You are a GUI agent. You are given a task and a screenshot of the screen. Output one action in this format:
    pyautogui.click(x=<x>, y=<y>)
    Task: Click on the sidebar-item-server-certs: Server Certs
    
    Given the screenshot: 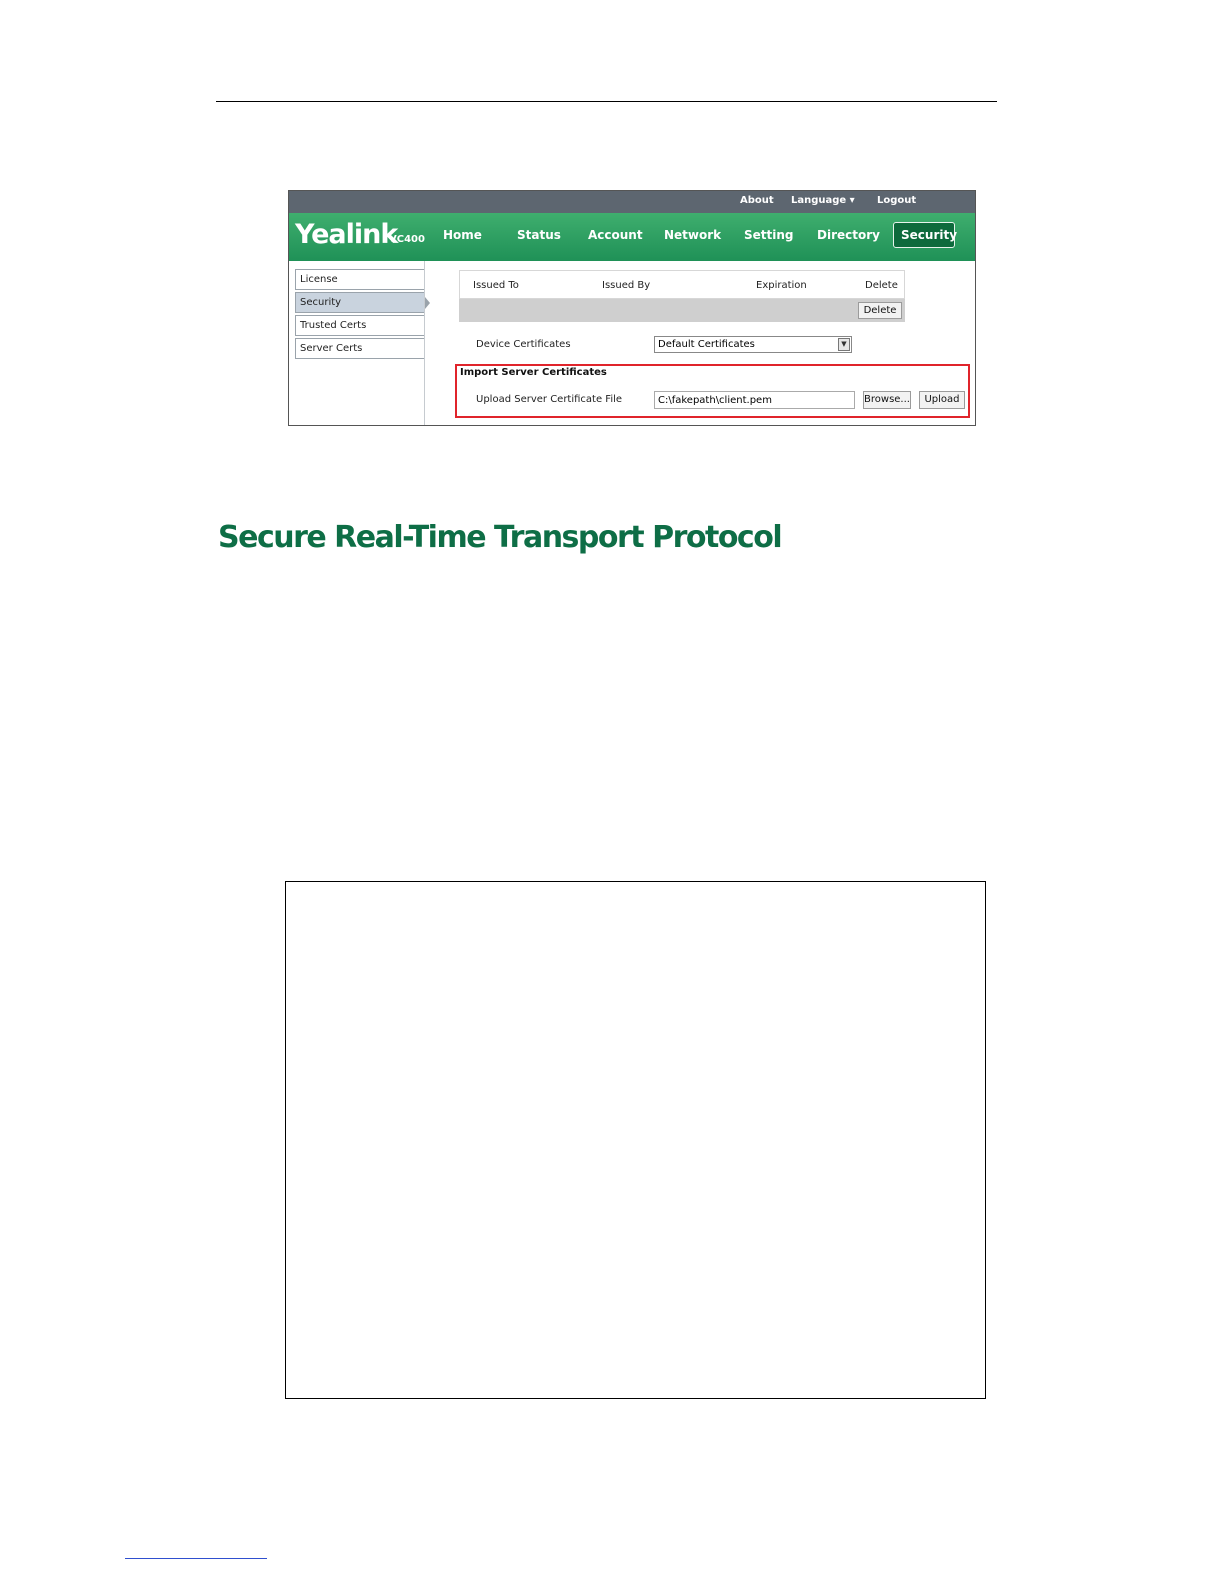 What is the action you would take?
    pyautogui.click(x=360, y=348)
    